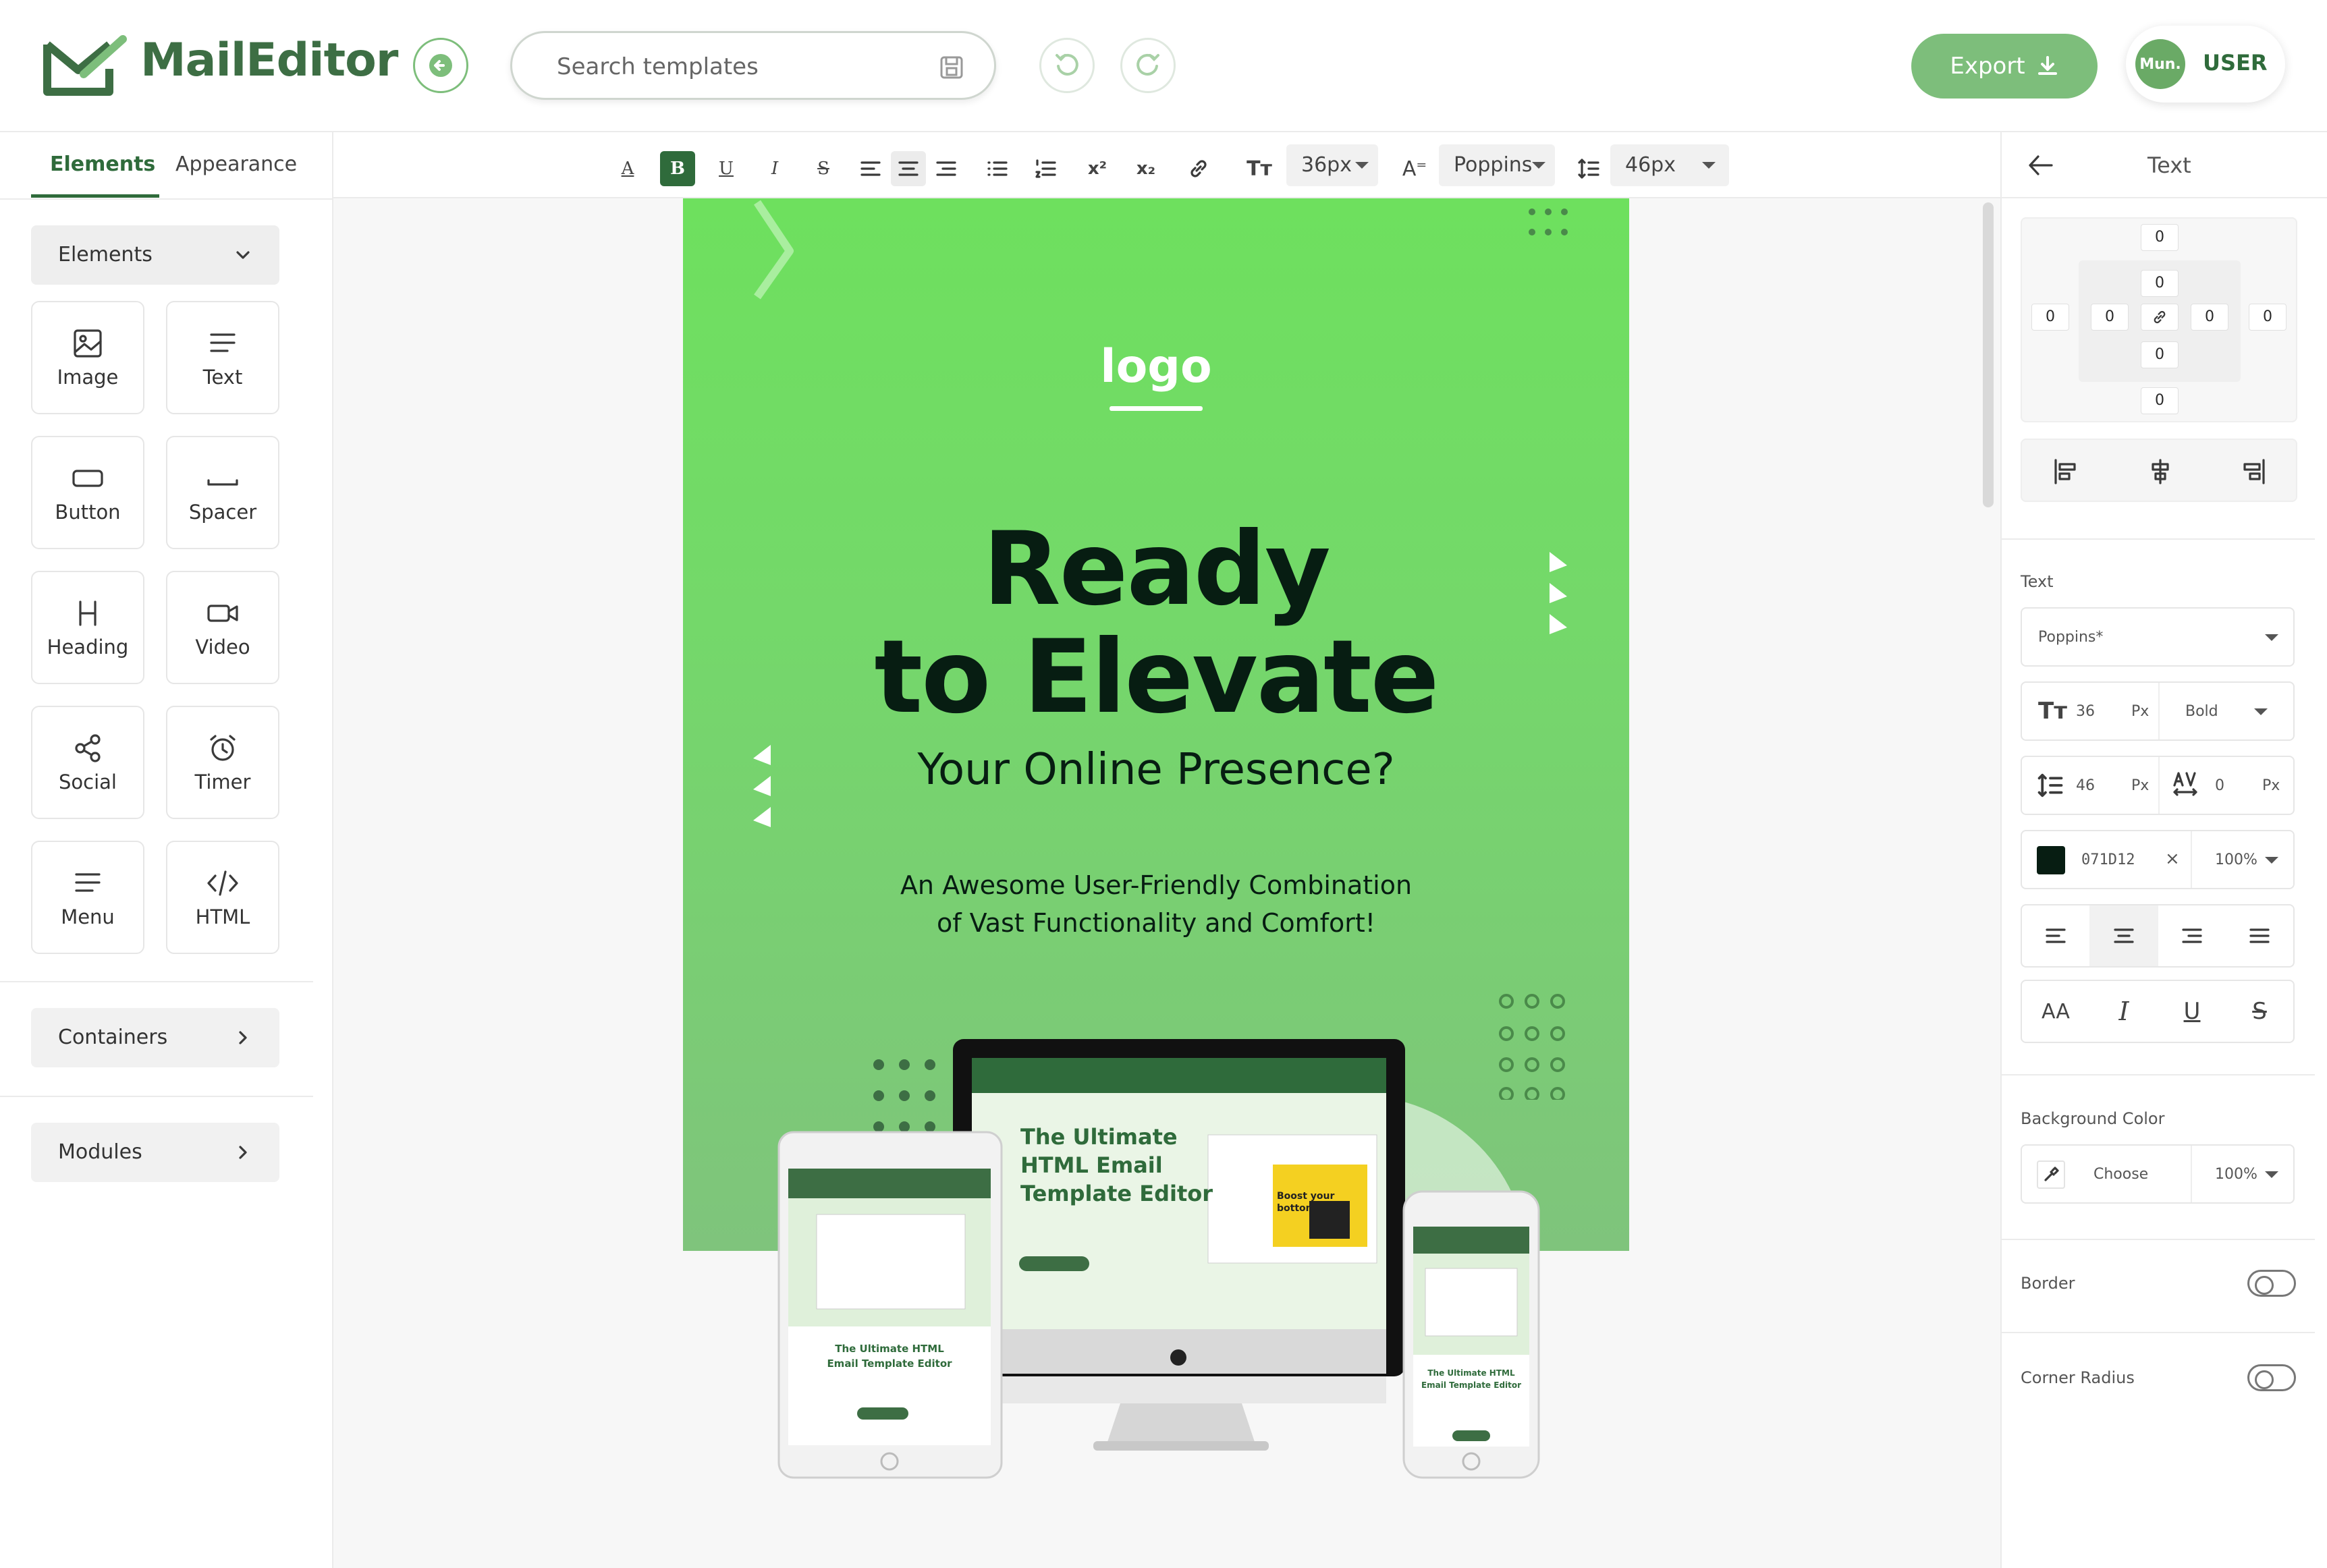  Describe the element at coordinates (2123, 935) in the screenshot. I see `text-align-center-button` at that location.